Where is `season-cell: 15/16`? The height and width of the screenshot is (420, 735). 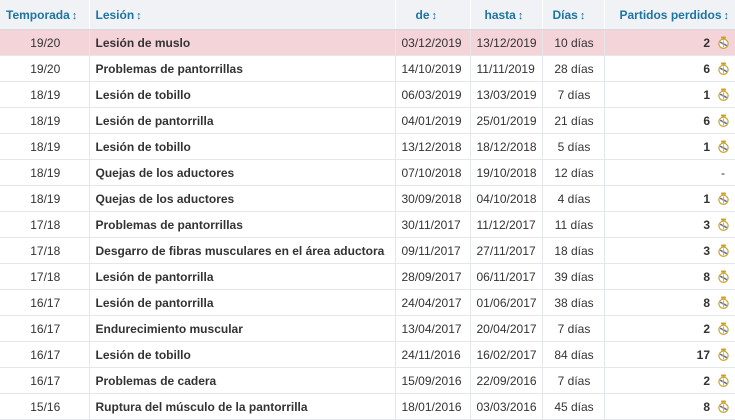 season-cell: 15/16 is located at coordinates (45, 406).